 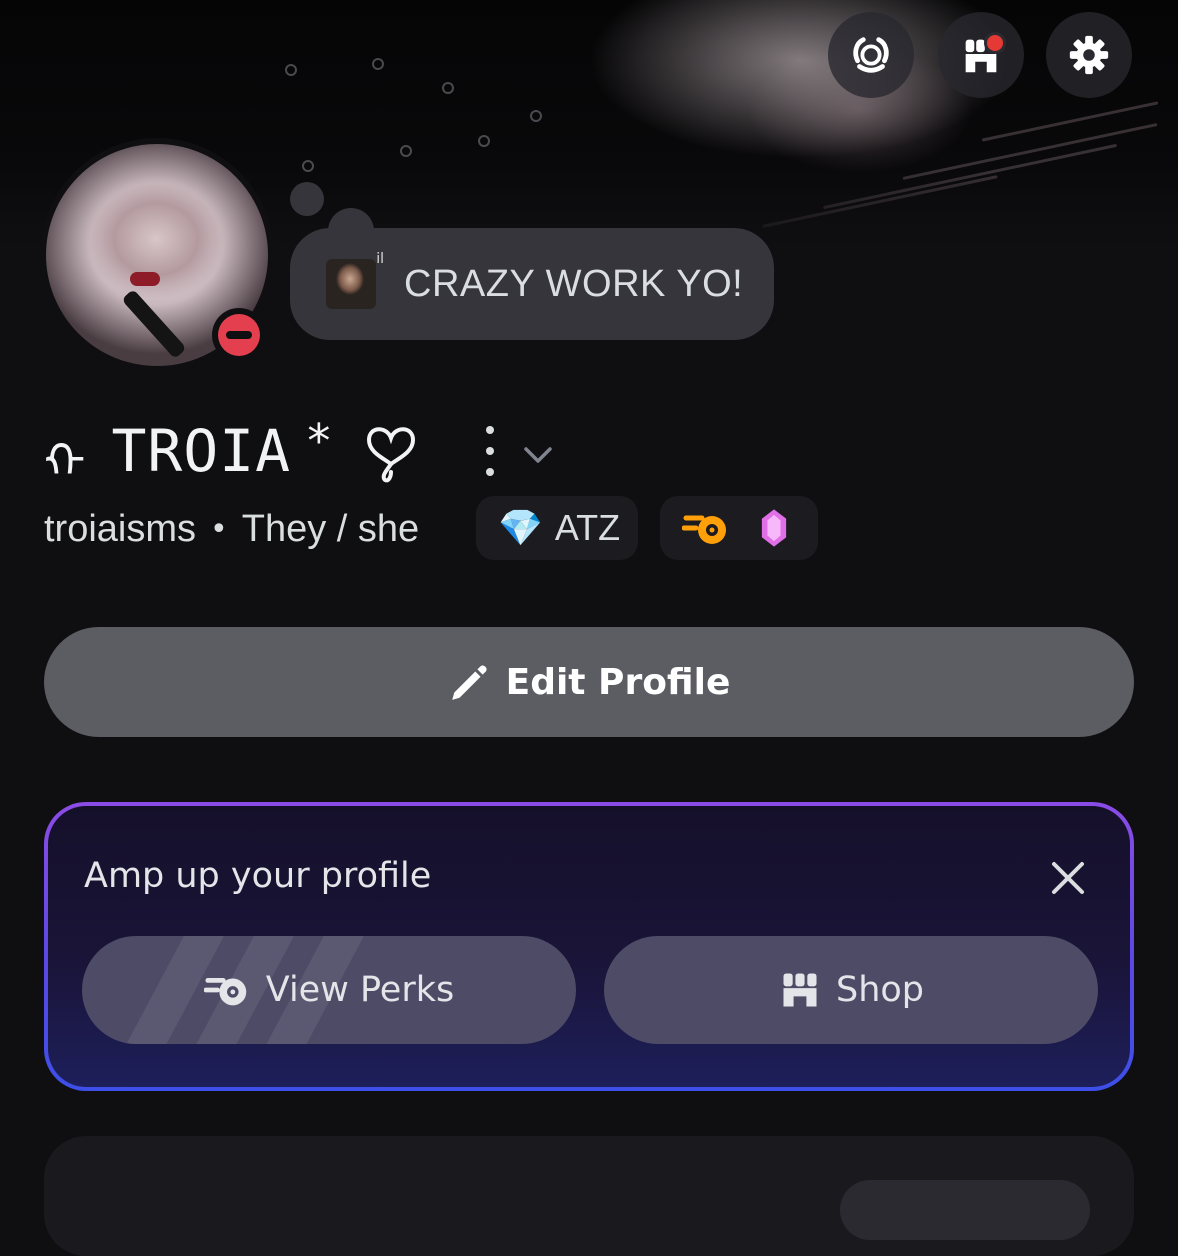 What do you see at coordinates (587, 527) in the screenshot?
I see `server-tag-label: ATZ` at bounding box center [587, 527].